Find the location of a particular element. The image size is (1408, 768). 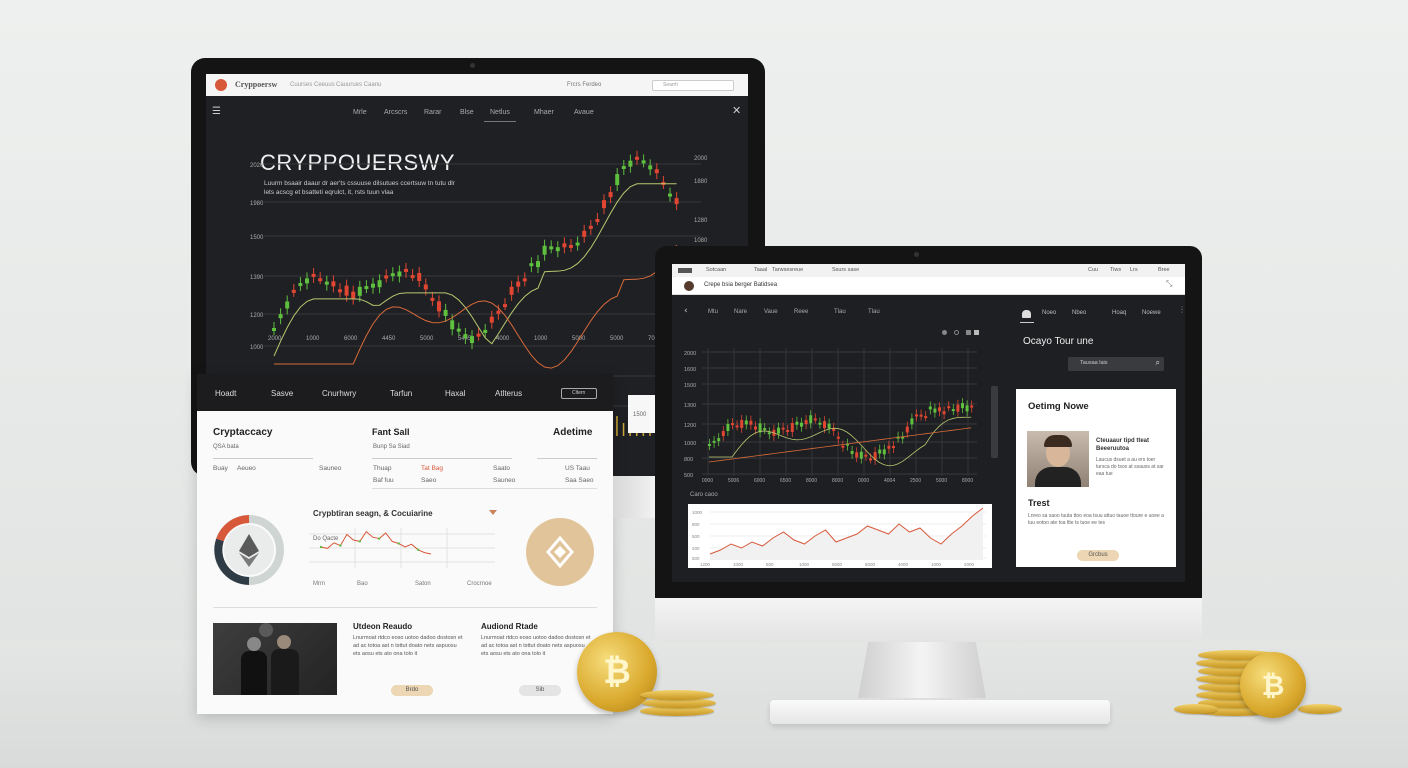

nav-item-3: Blse is located at coordinates (467, 112).